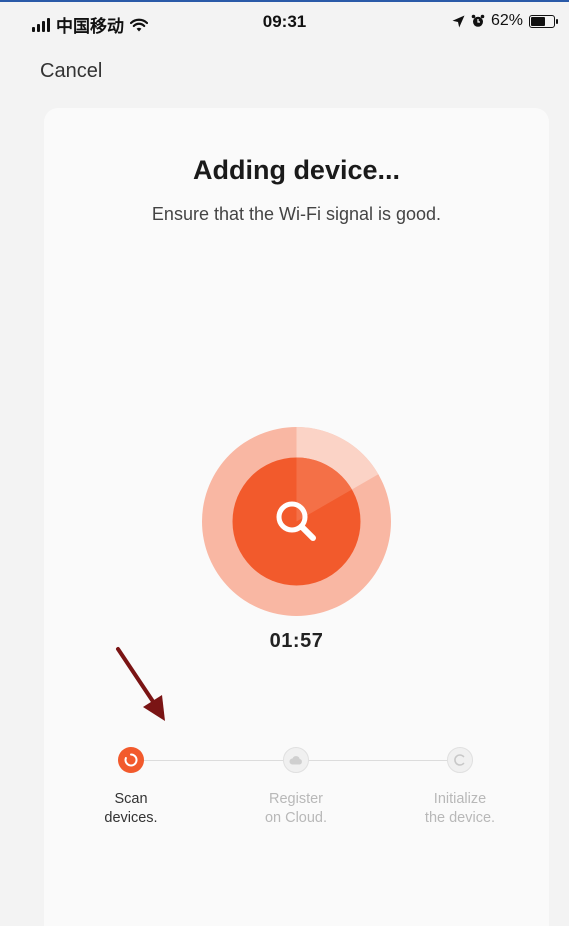 The image size is (569, 926). I want to click on battery-icon, so click(543, 21).